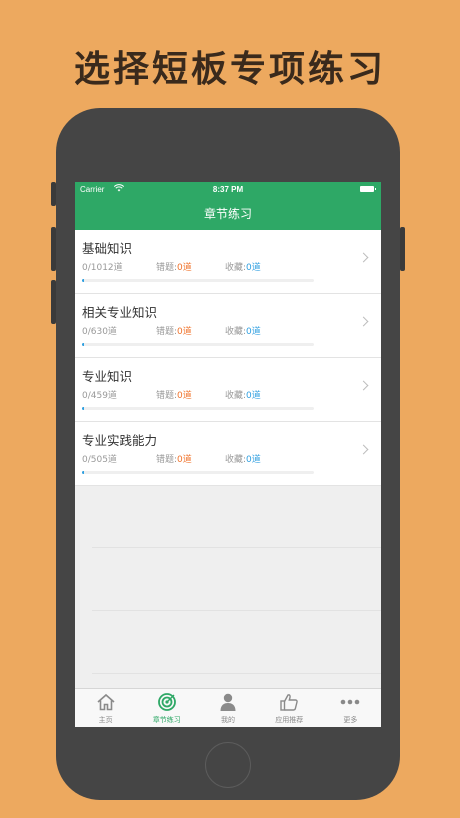 The height and width of the screenshot is (818, 460). What do you see at coordinates (53, 194) in the screenshot?
I see `phone-side-button` at bounding box center [53, 194].